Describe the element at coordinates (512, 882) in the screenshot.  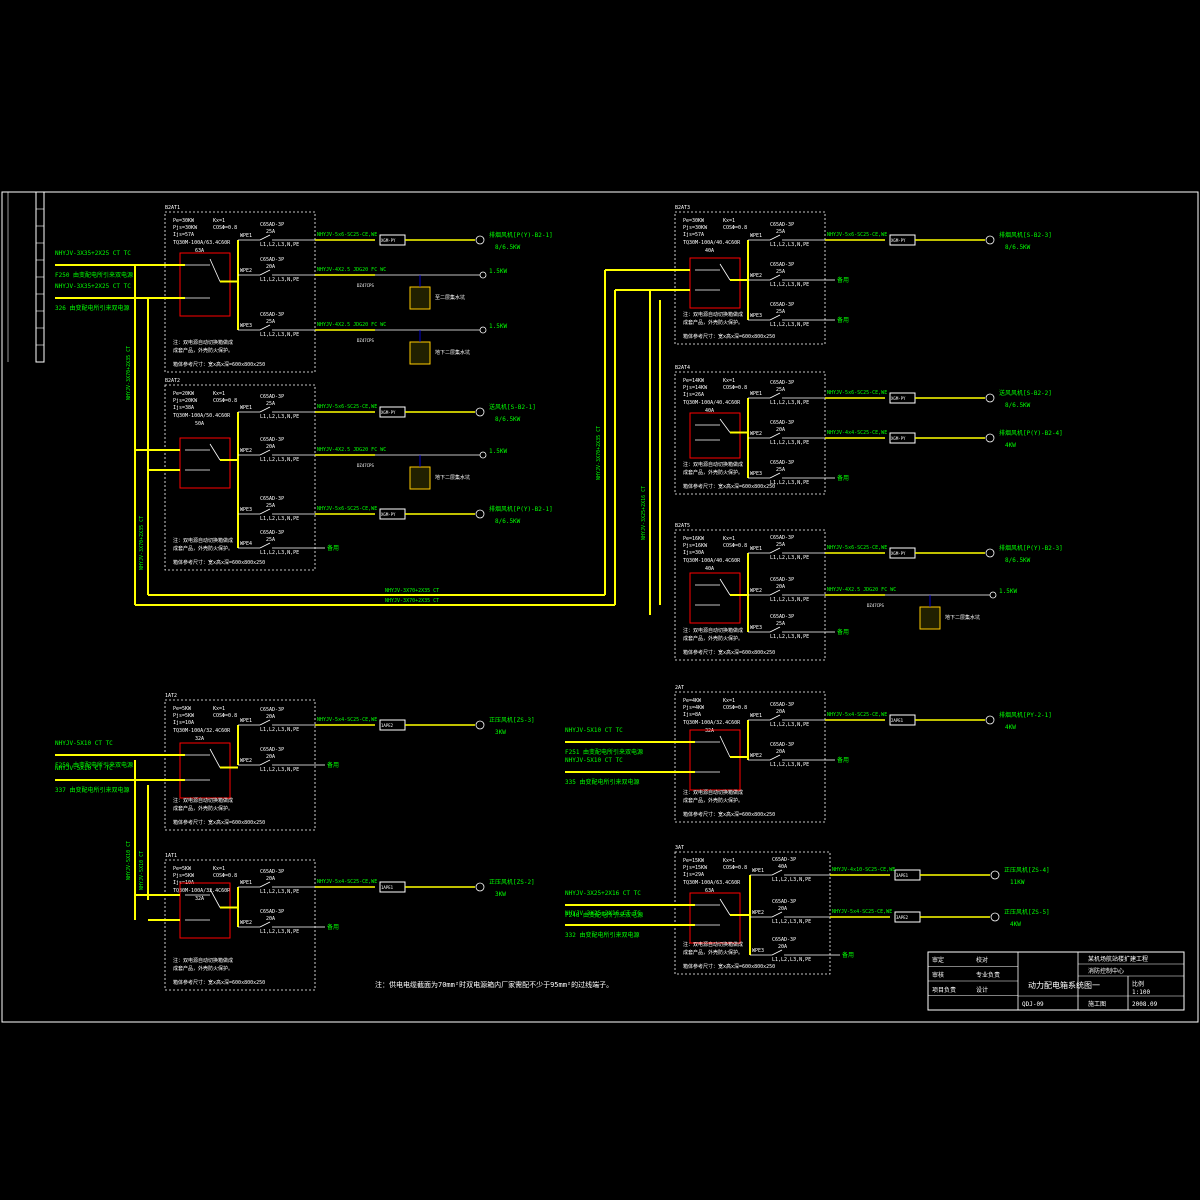
I see `load-name: 正压风机[ZS-2]` at that location.